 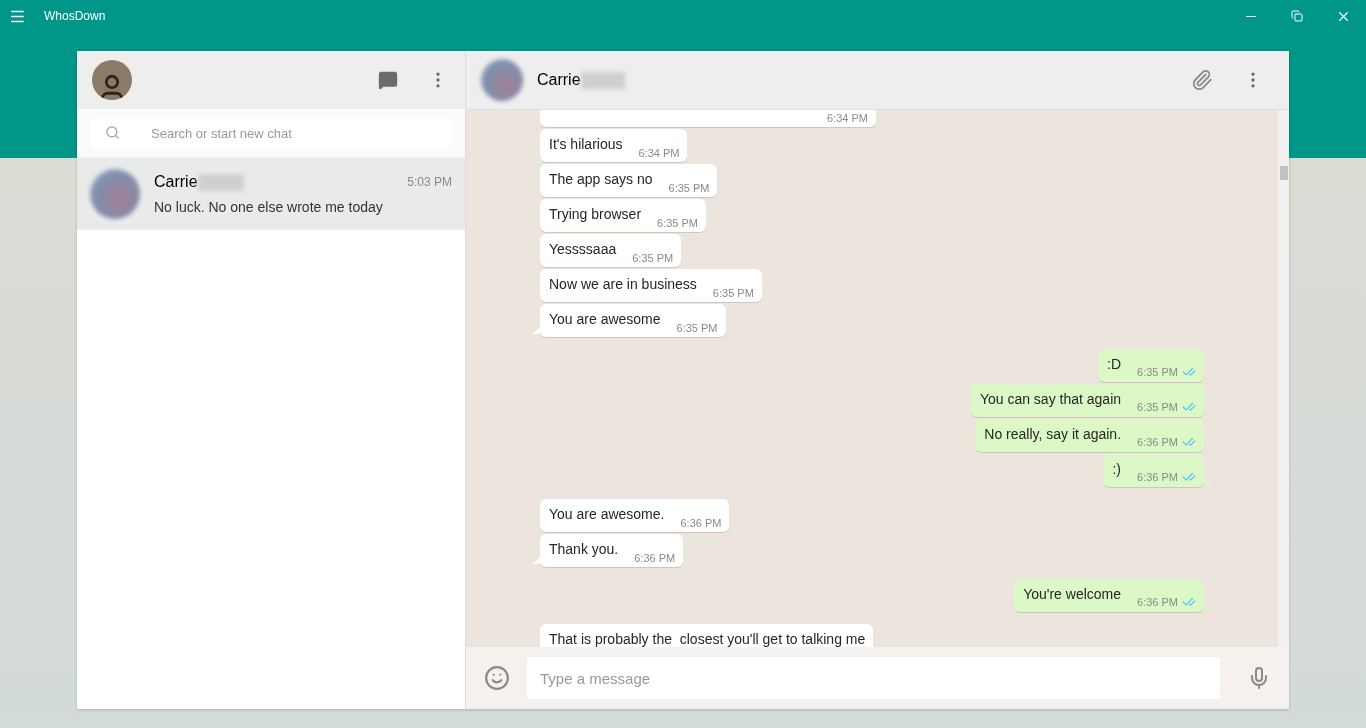 What do you see at coordinates (623, 284) in the screenshot?
I see `message-text: Now we are in business` at bounding box center [623, 284].